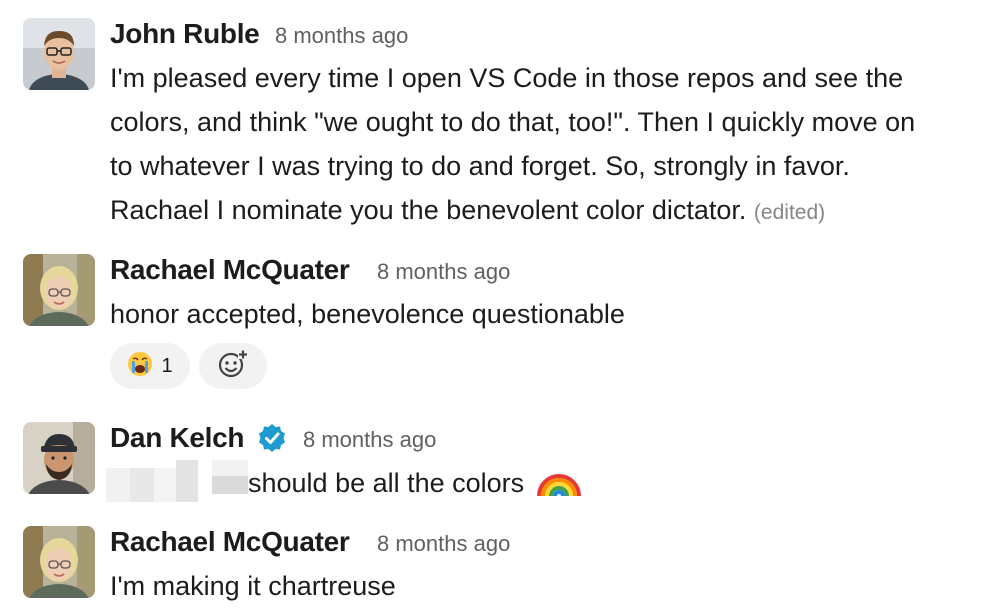  I want to click on add-reaction-button, so click(233, 366).